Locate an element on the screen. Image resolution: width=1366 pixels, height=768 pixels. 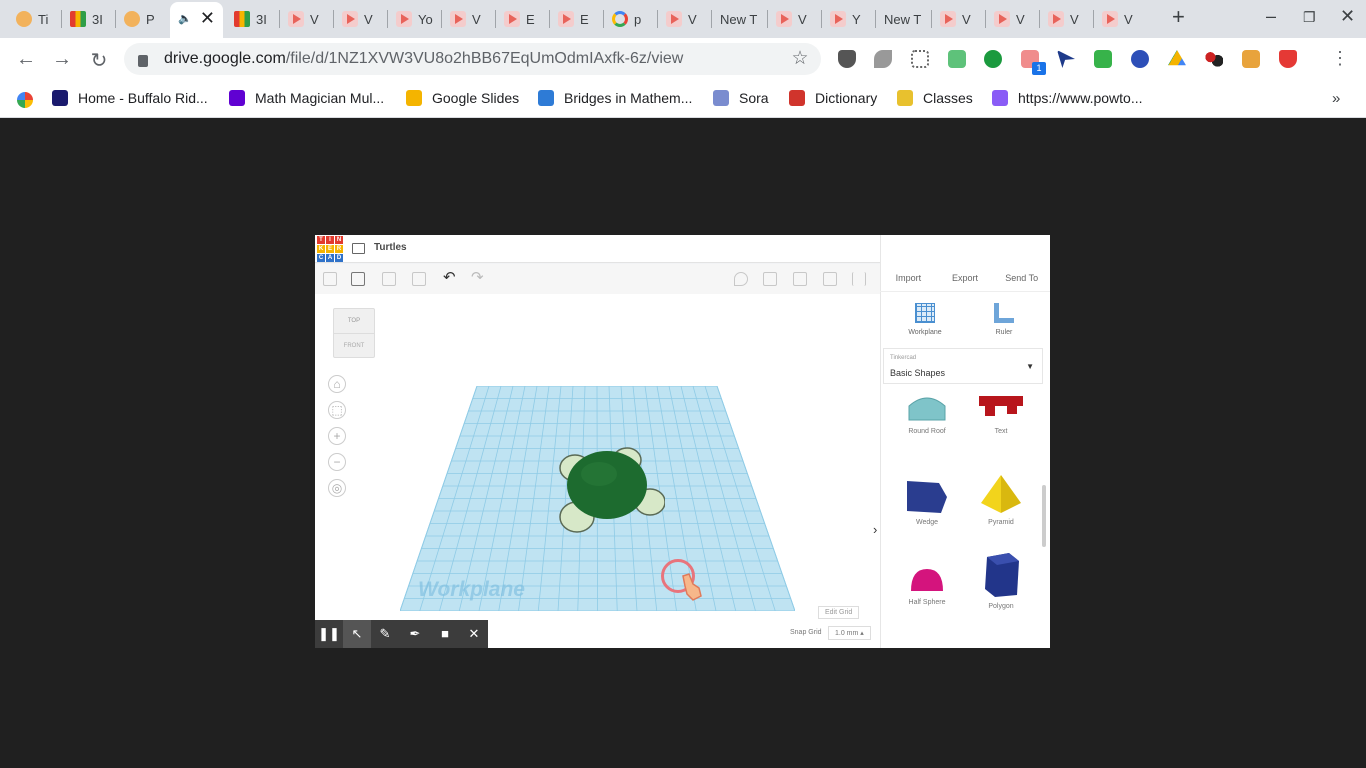
bookmark-star-icon: ☆ is located at coordinates (800, 58).